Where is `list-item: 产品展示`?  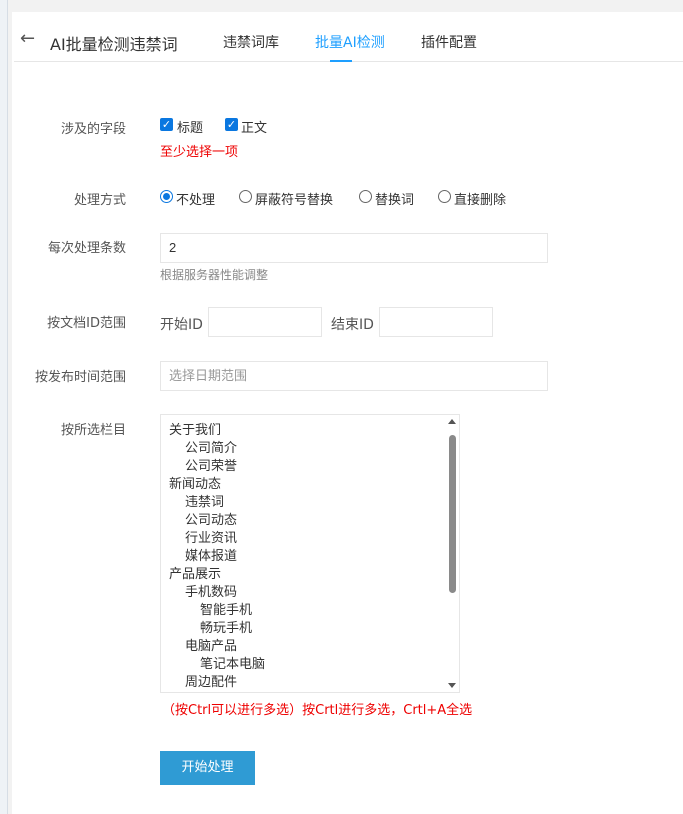
list-item: 产品展示 is located at coordinates (217, 575).